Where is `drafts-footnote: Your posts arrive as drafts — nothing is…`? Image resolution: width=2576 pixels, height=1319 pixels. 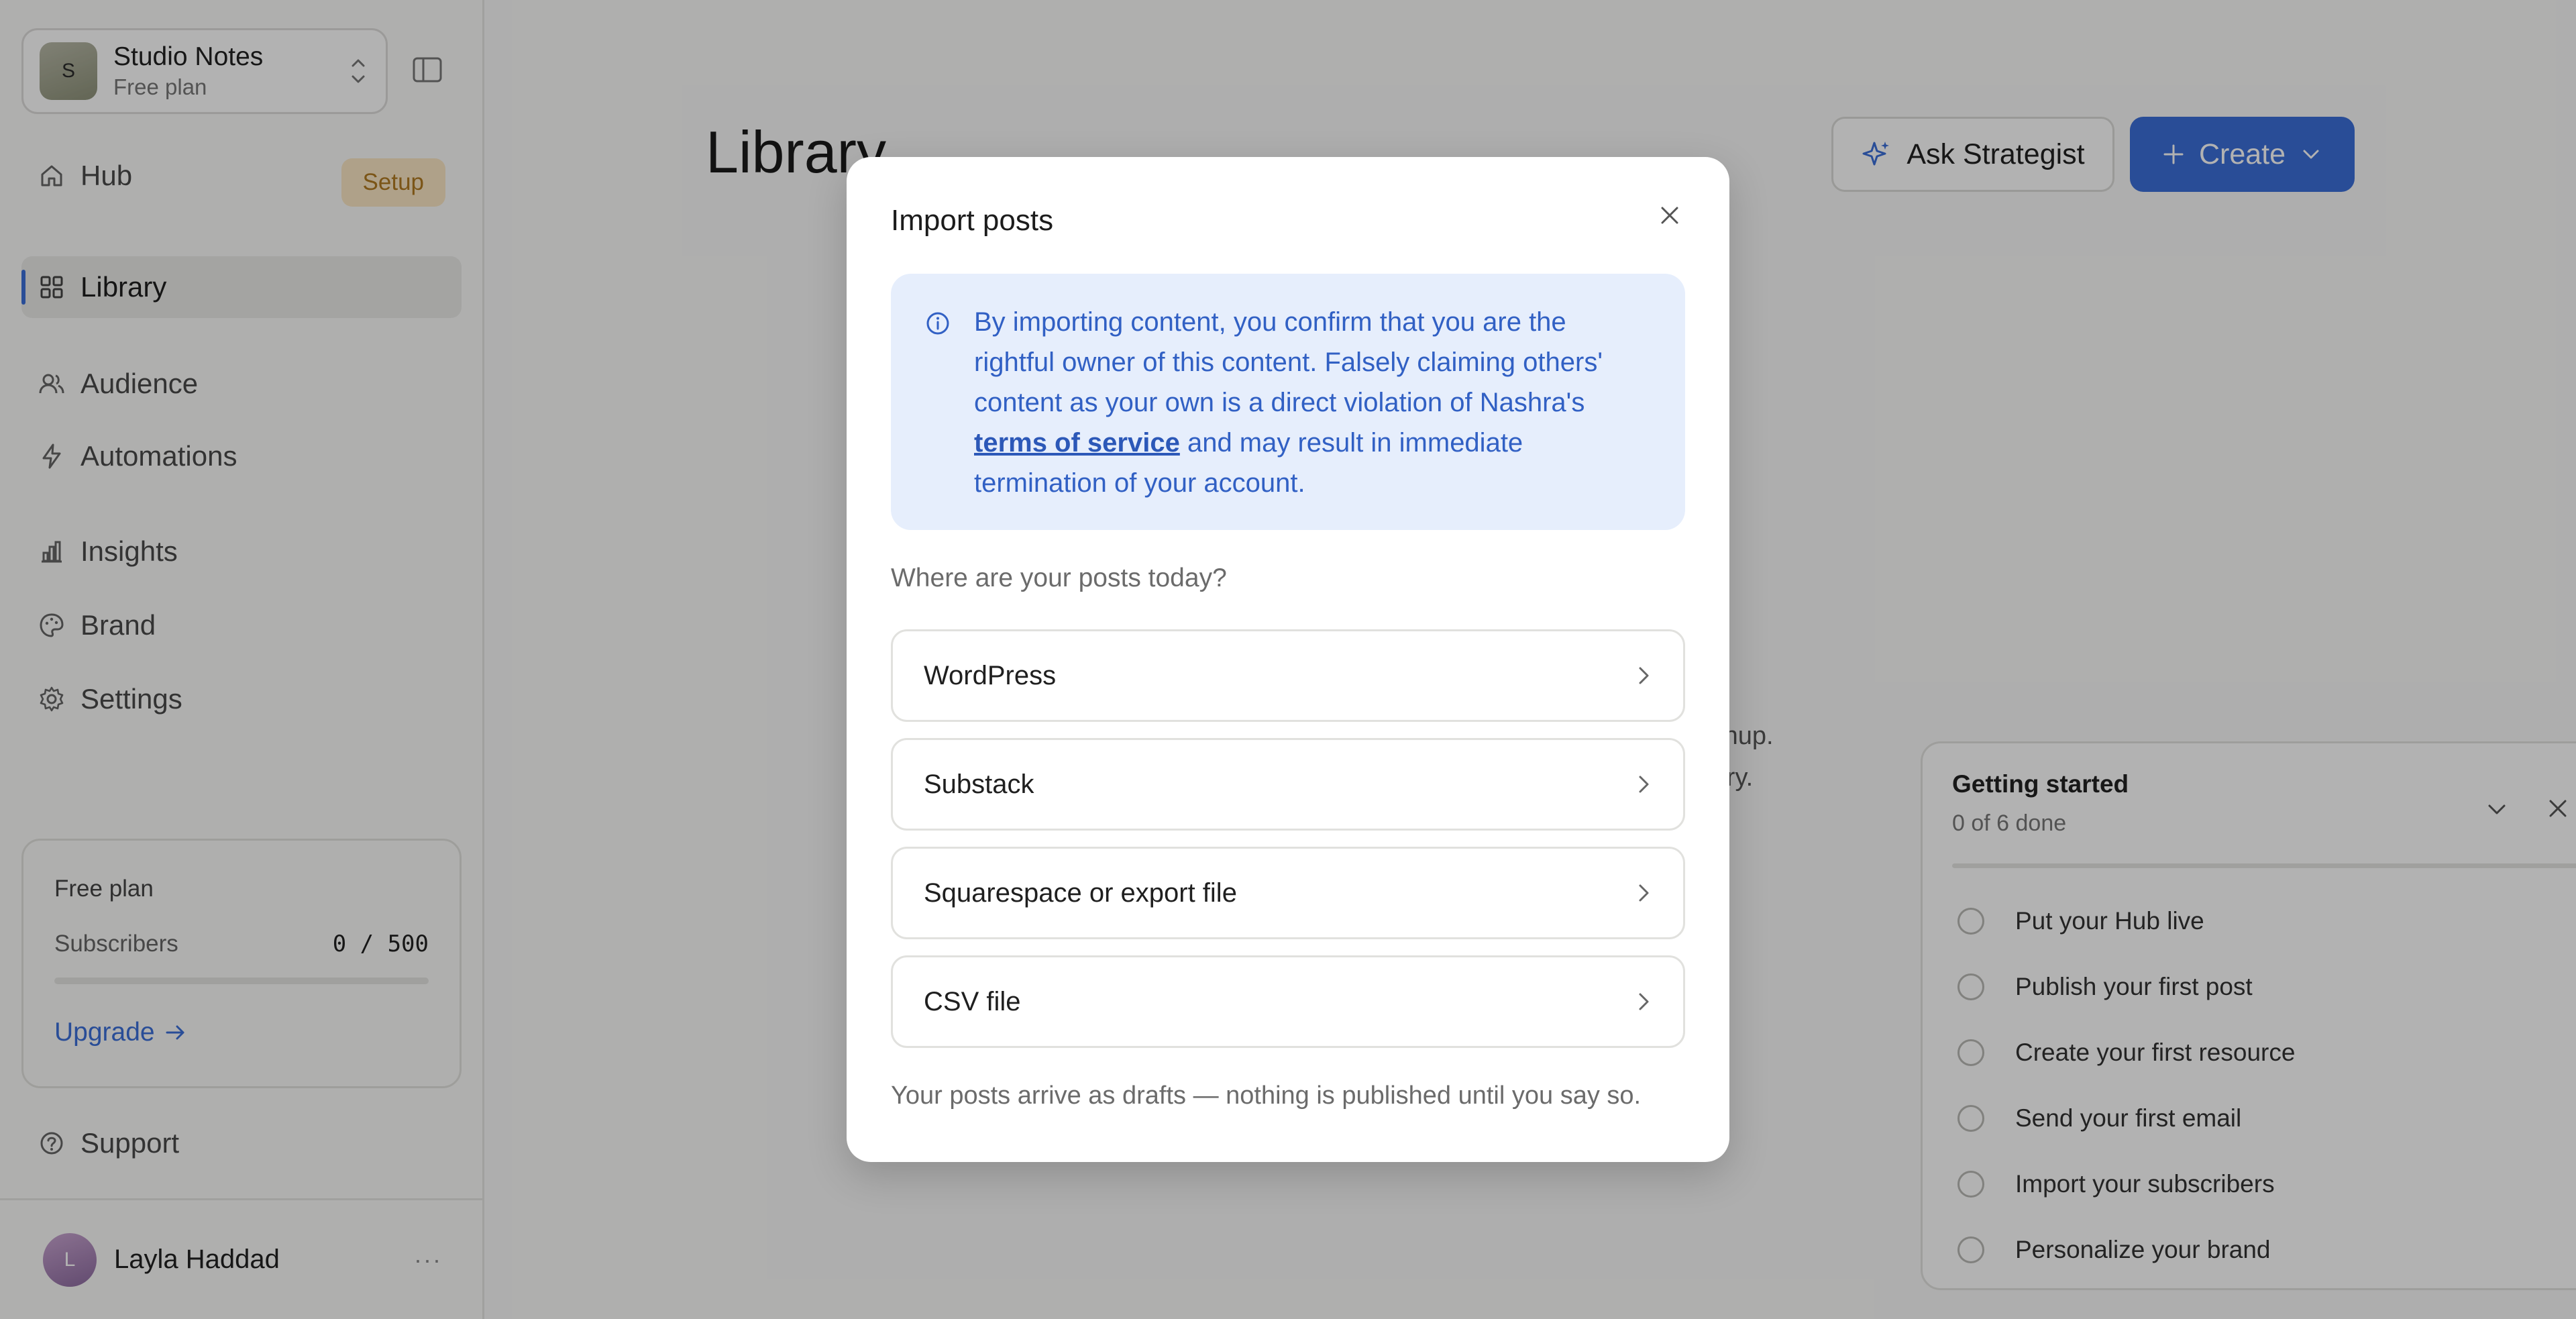 drafts-footnote: Your posts arrive as drafts — nothing is… is located at coordinates (1266, 1095).